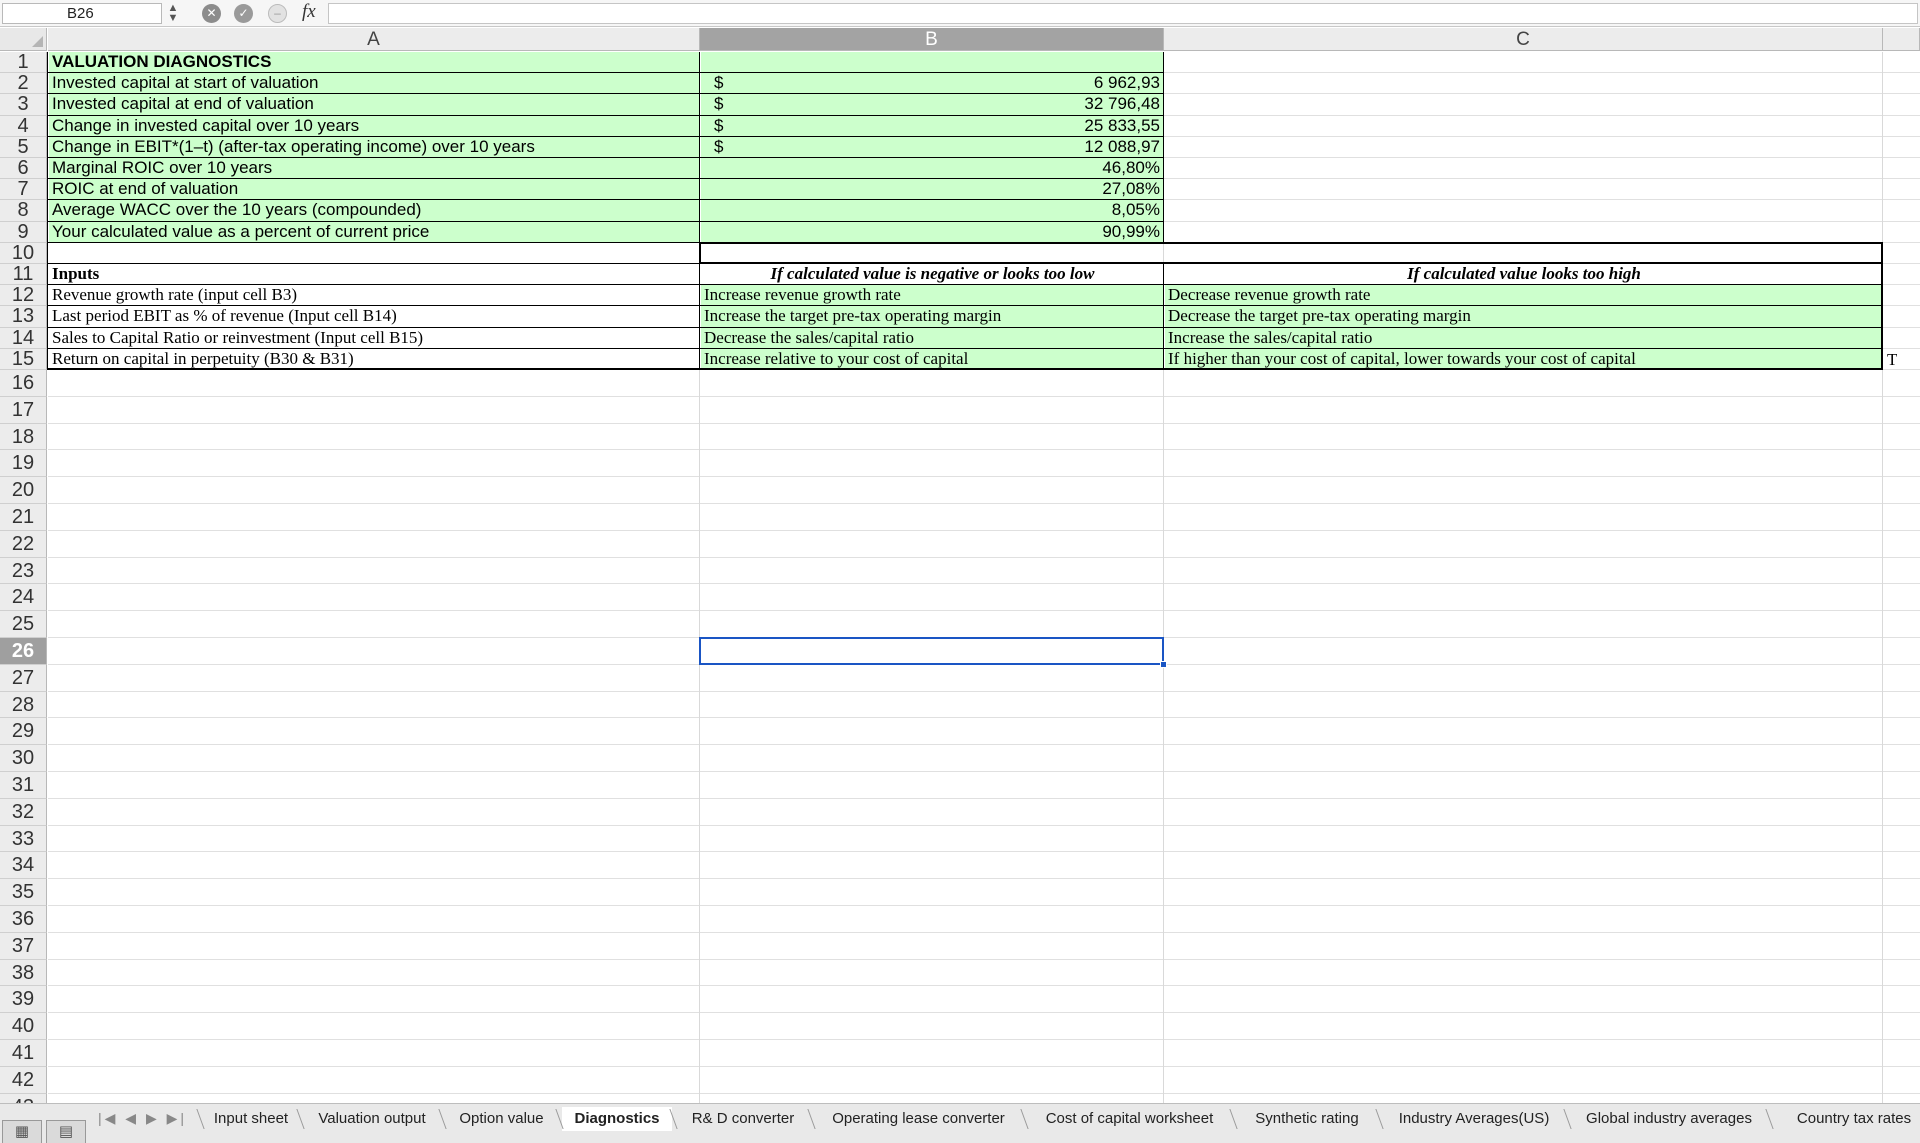  I want to click on metric-value: 90,99%, so click(932, 231).